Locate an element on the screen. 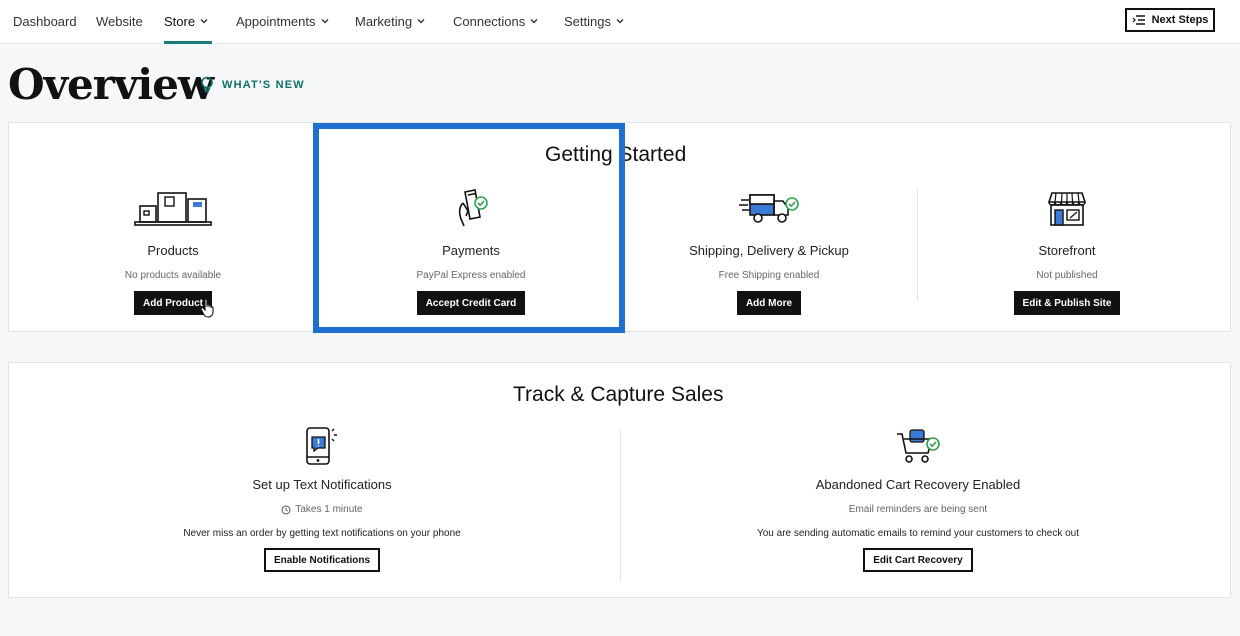 The image size is (1240, 636). nav-item-dashboard: Dashboard is located at coordinates (45, 21).